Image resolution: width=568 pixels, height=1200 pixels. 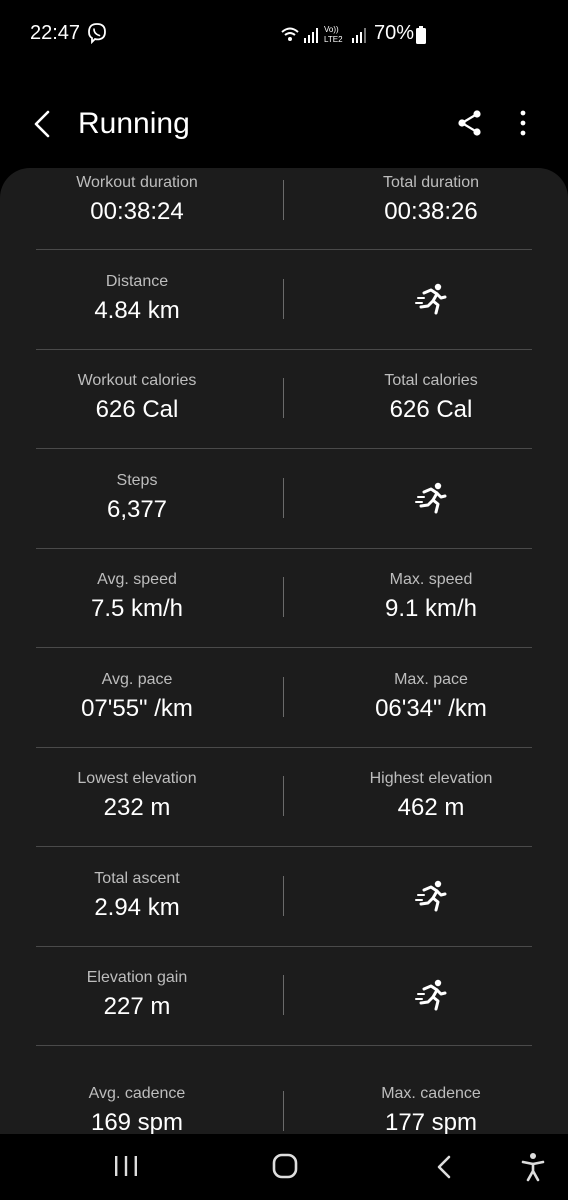 What do you see at coordinates (137, 608) in the screenshot?
I see `stat-value: 7.5 km/h` at bounding box center [137, 608].